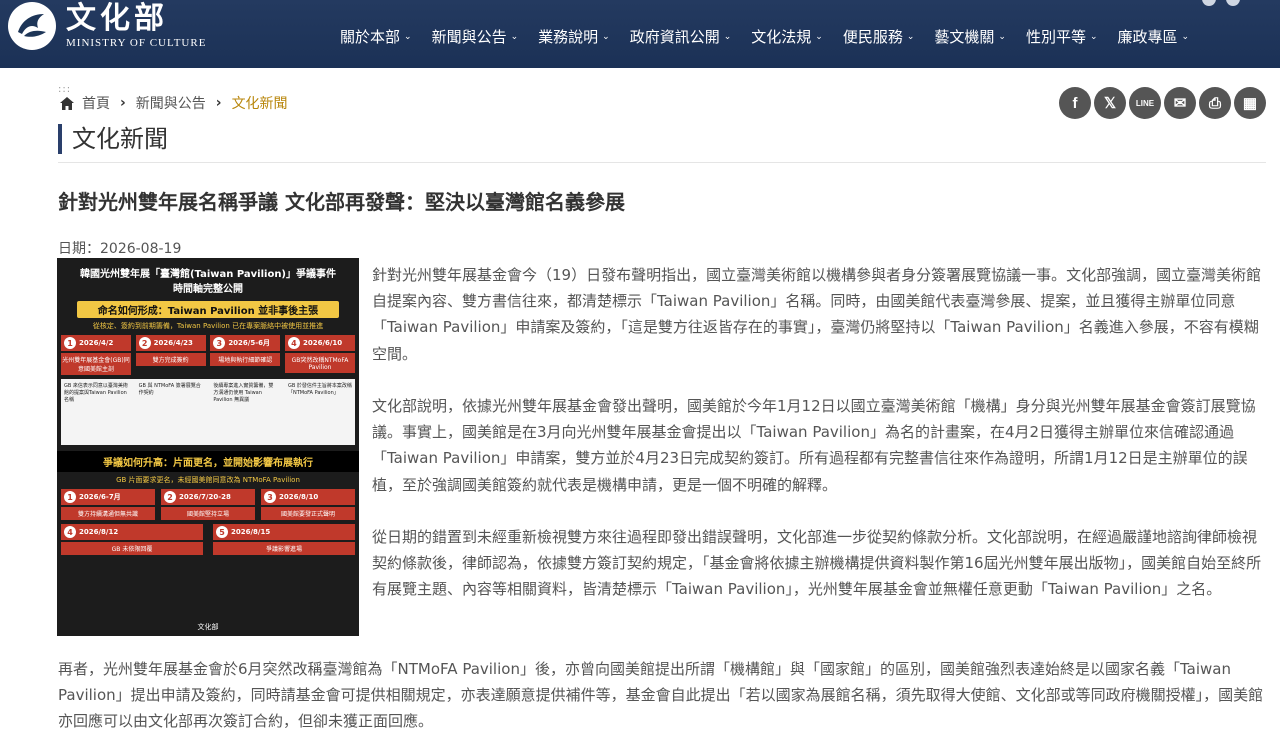  I want to click on home-icon, so click(67, 103).